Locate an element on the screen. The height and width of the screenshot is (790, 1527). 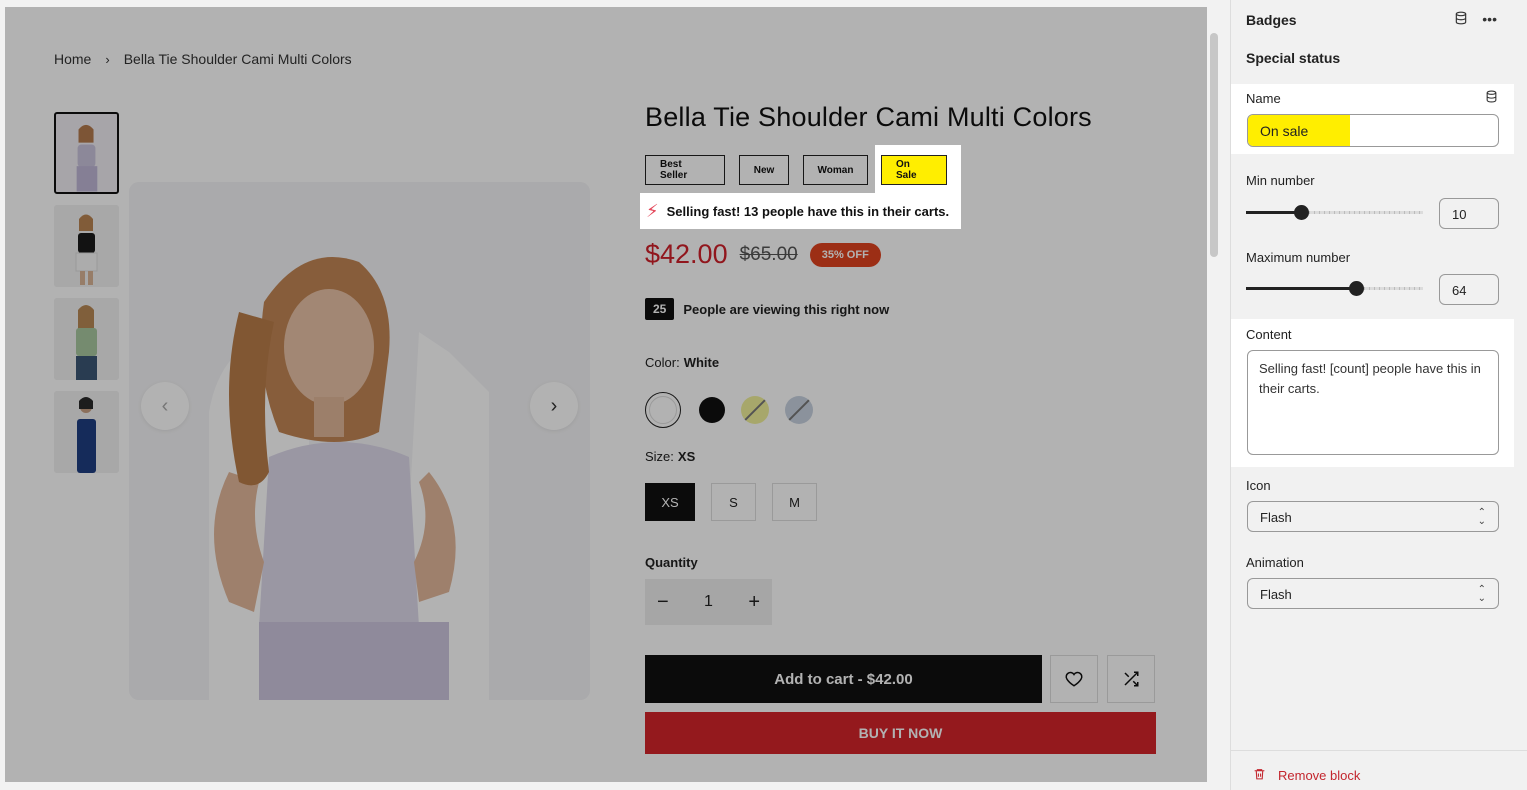
badge-list: Best Seller New Woman is located at coordinates (756, 170).